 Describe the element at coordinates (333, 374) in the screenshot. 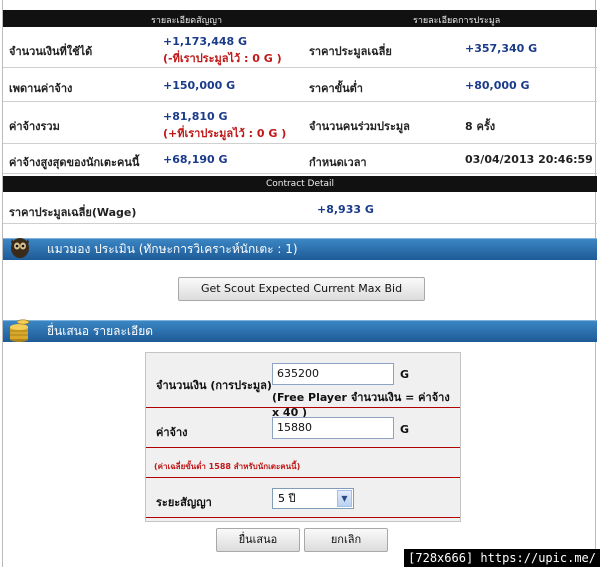

I see `bid-amount-input: 635200` at that location.